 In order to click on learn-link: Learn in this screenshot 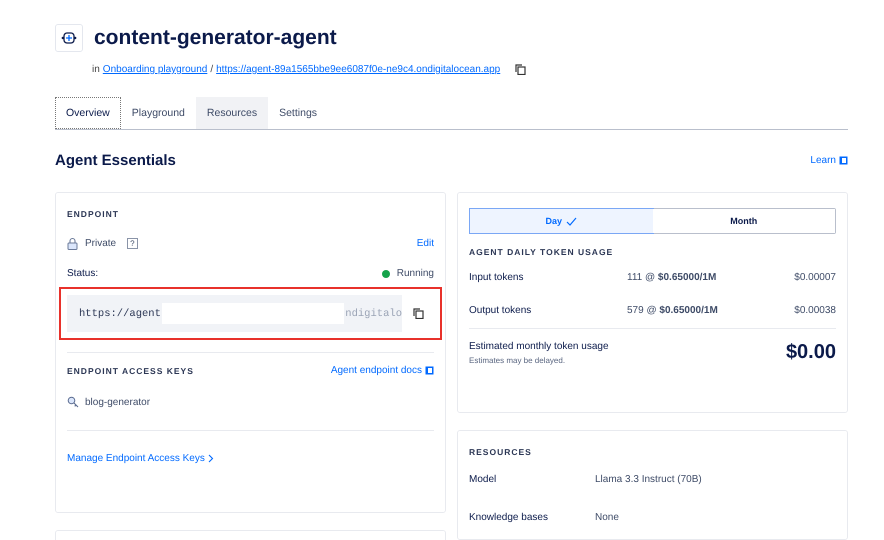, I will do `click(829, 160)`.